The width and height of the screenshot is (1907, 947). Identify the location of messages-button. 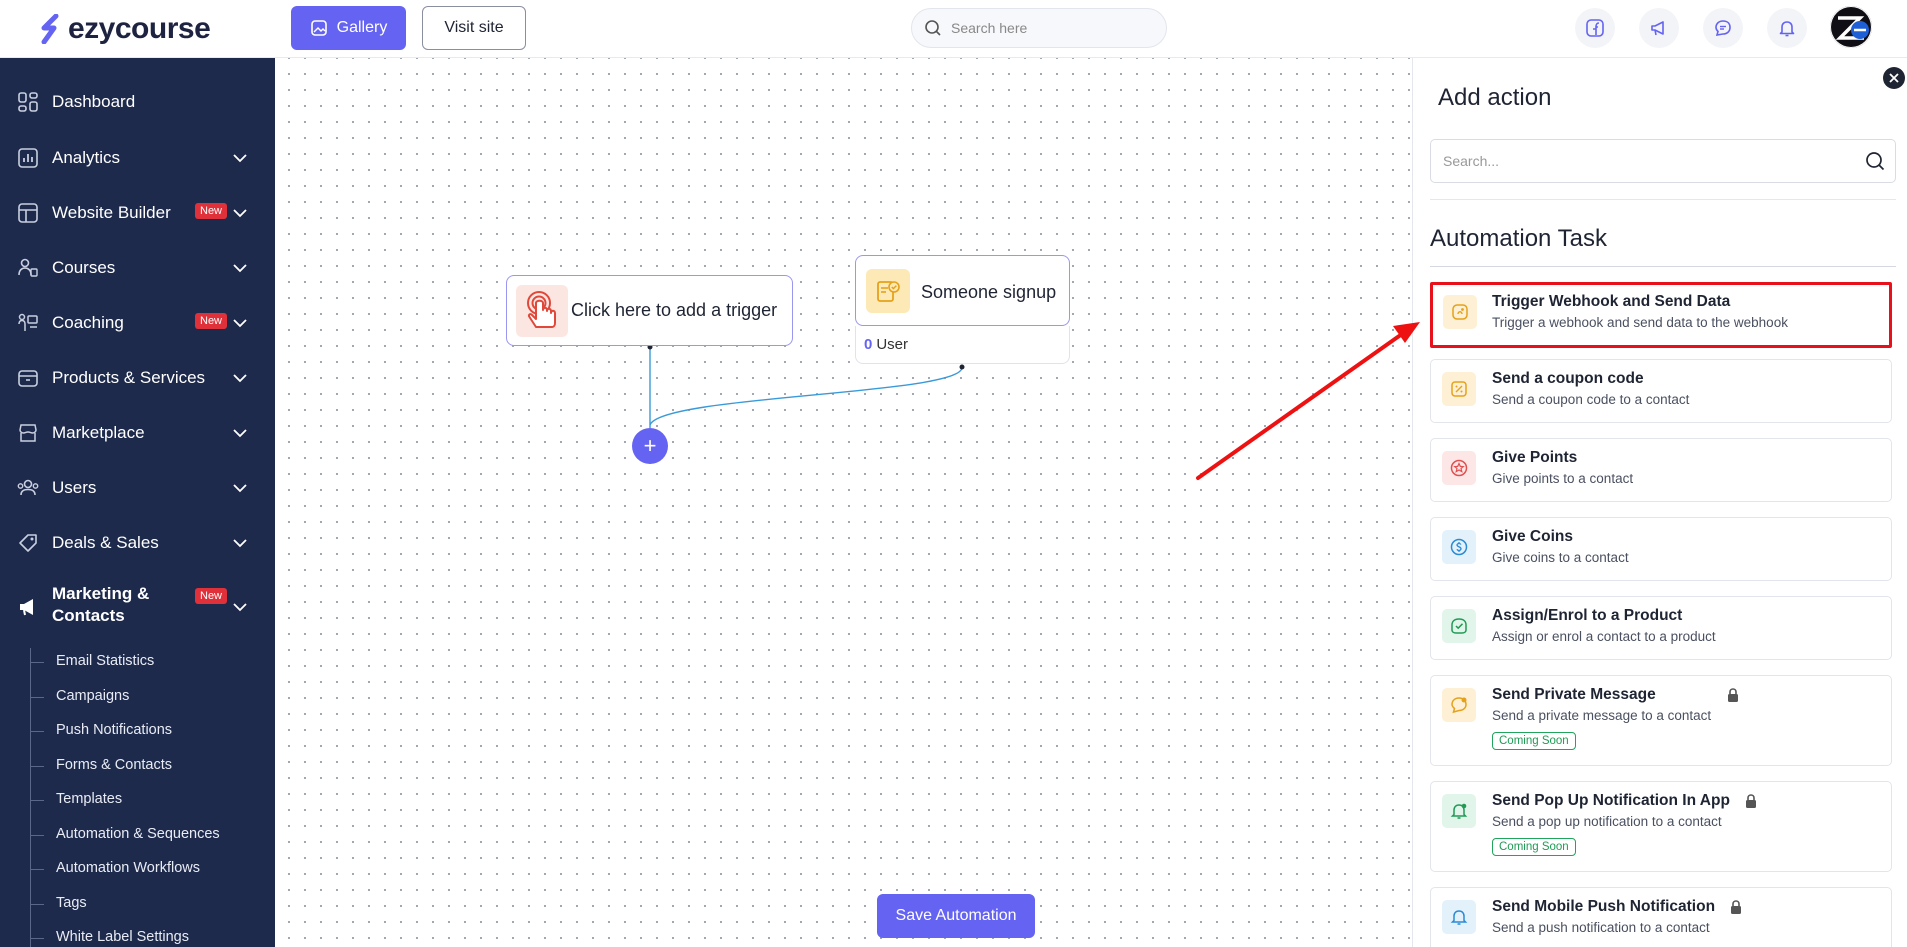
(1723, 28).